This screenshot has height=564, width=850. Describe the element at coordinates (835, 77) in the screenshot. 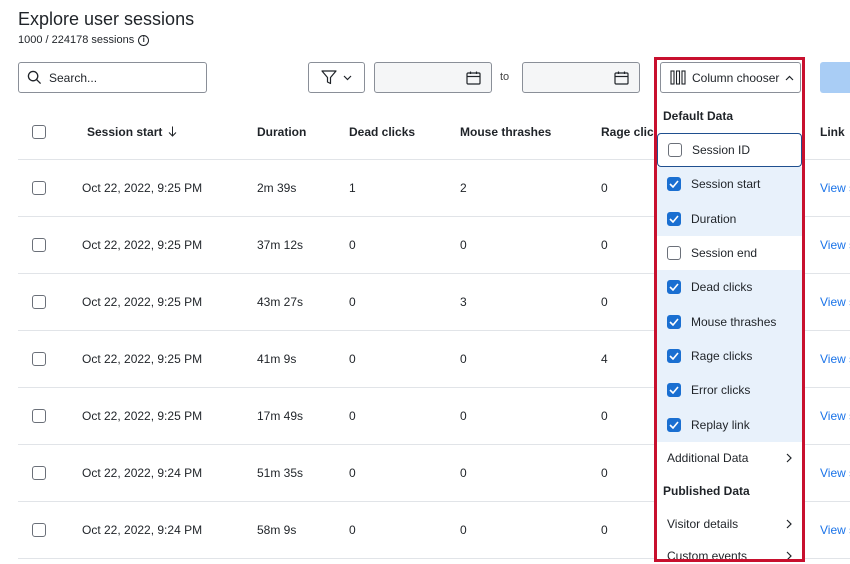

I see `delete-button` at that location.